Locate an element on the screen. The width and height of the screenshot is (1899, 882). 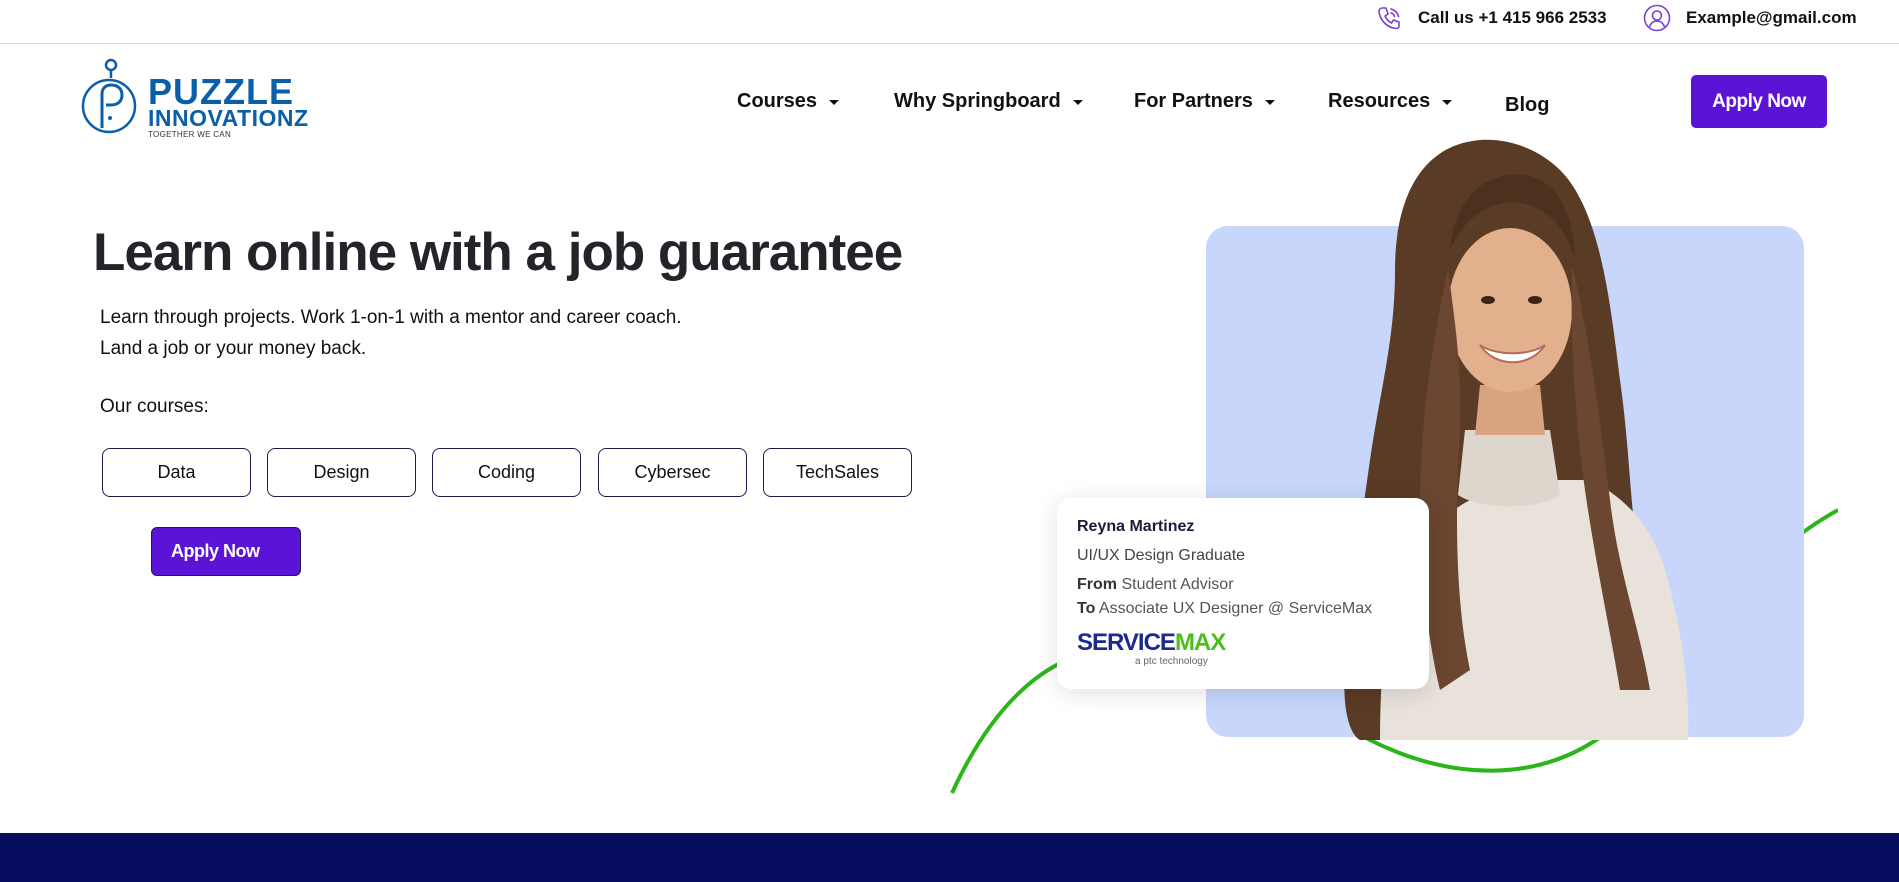
nav-item-courses: Courses is located at coordinates (788, 101).